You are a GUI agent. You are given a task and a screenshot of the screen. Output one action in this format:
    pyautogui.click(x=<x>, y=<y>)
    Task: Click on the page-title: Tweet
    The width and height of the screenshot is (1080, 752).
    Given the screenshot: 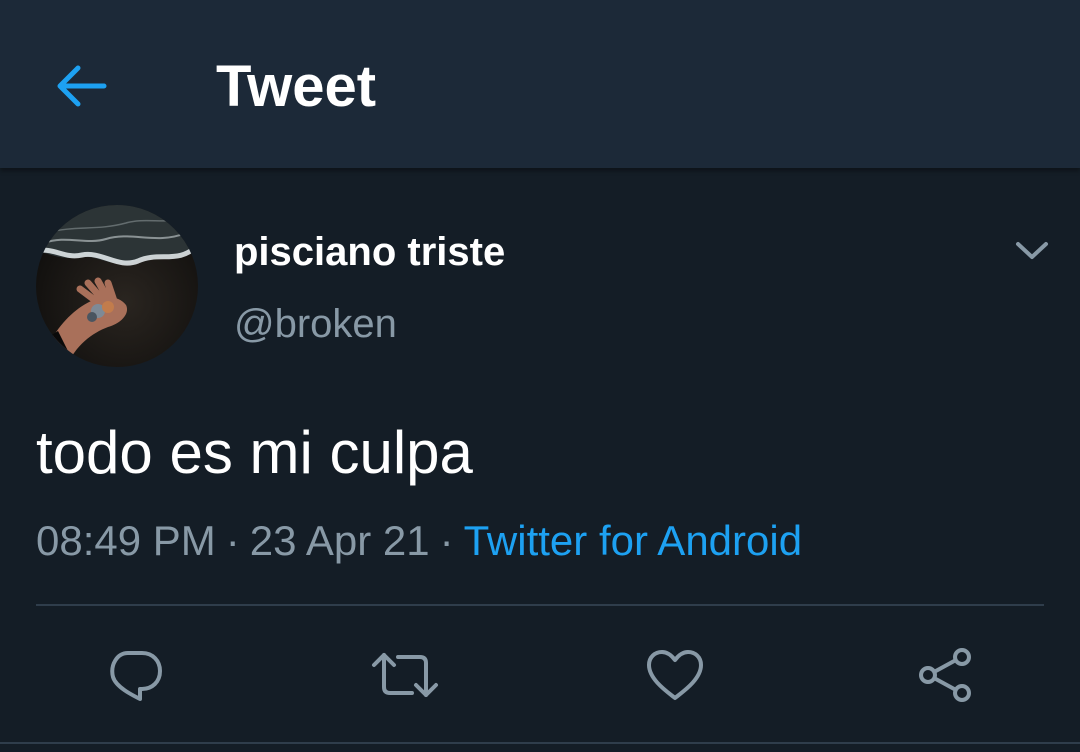 What is the action you would take?
    pyautogui.click(x=296, y=86)
    